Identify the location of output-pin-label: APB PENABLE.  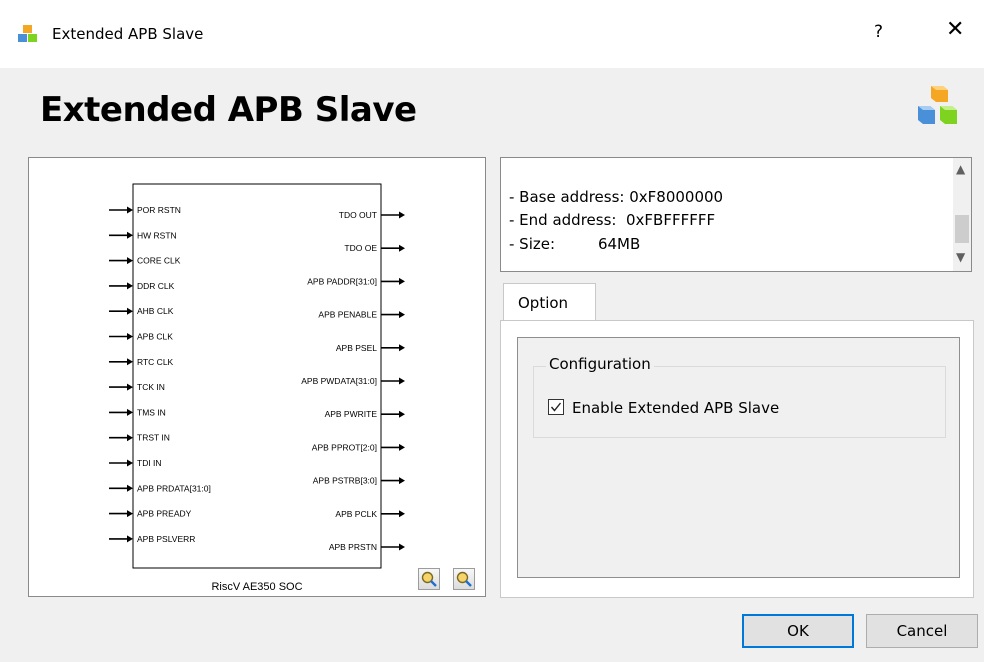
(347, 315).